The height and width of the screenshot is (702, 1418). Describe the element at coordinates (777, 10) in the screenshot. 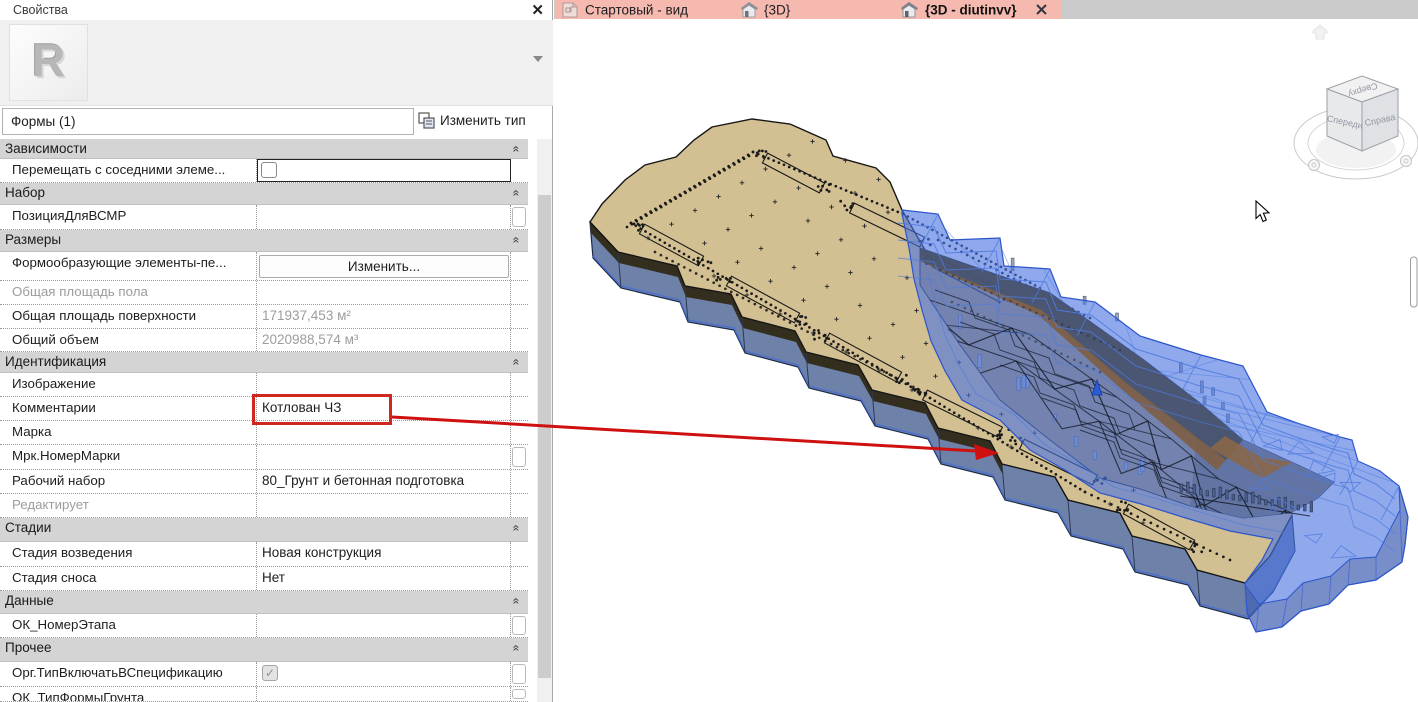

I see `svg-text: {3D}` at that location.